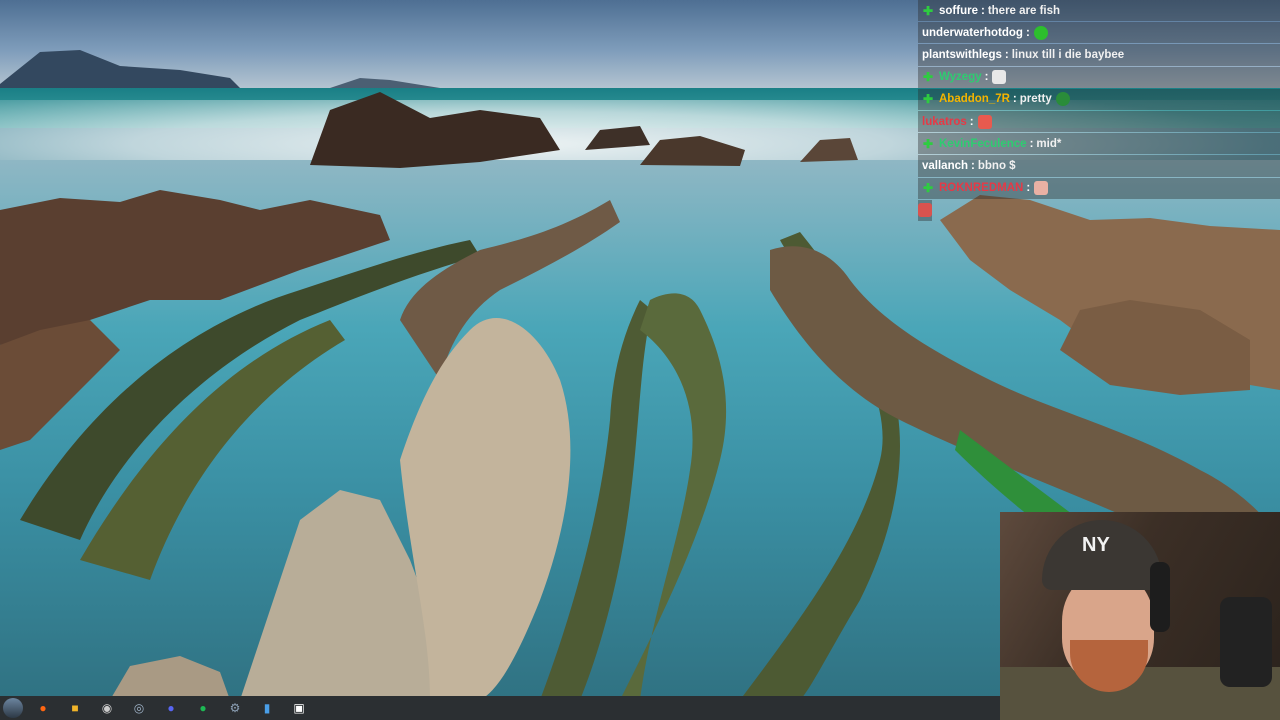  I want to click on spotify-icon: ●, so click(203, 708).